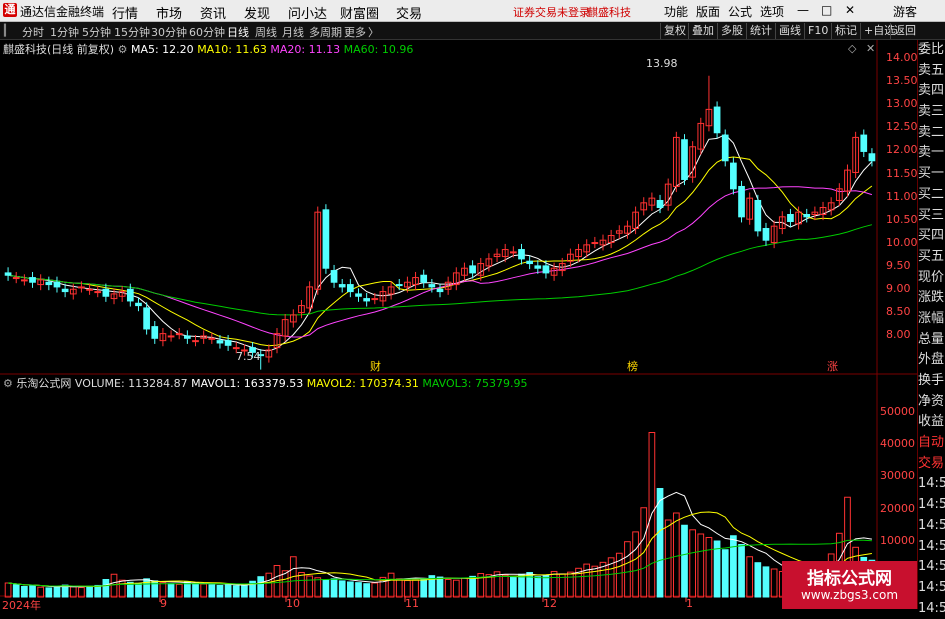 Image resolution: width=945 pixels, height=619 pixels. What do you see at coordinates (845, 31) in the screenshot?
I see `btn-biaoji: 标记` at bounding box center [845, 31].